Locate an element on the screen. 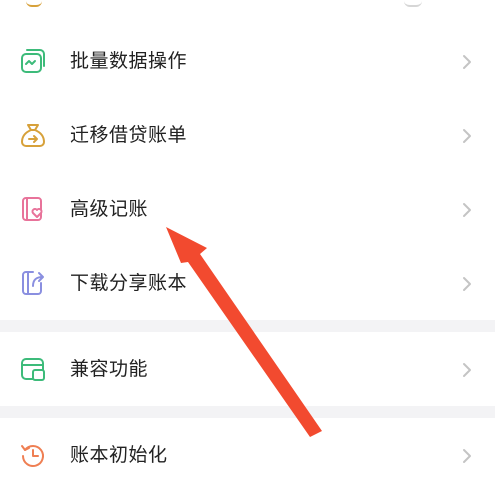 Image resolution: width=495 pixels, height=492 pixels. menu-item-label: 账本初始化 is located at coordinates (119, 455).